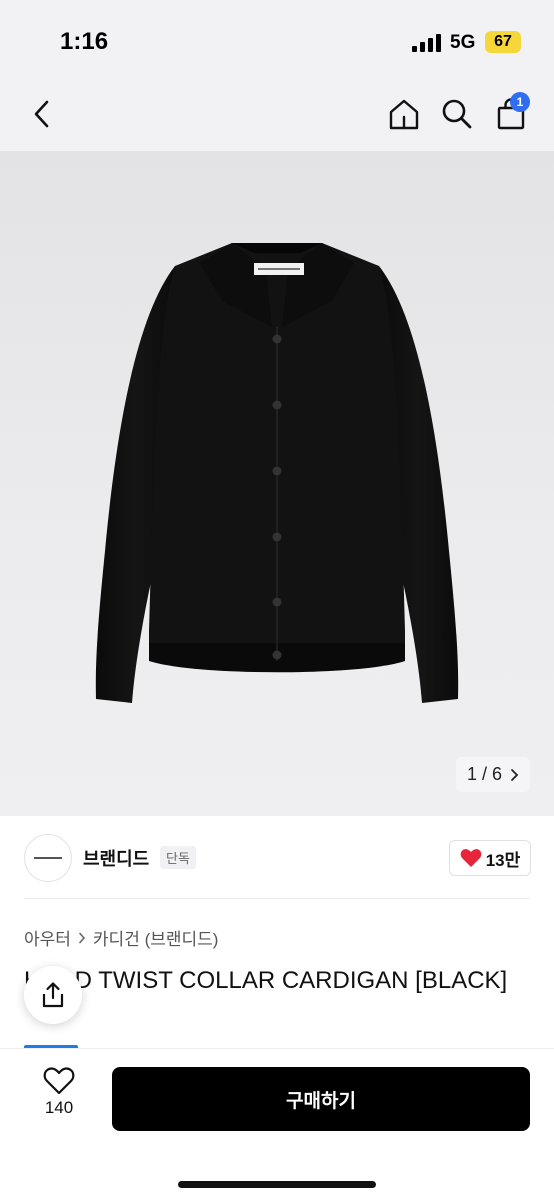 The width and height of the screenshot is (554, 1201). What do you see at coordinates (48, 858) in the screenshot?
I see `brand-logo` at bounding box center [48, 858].